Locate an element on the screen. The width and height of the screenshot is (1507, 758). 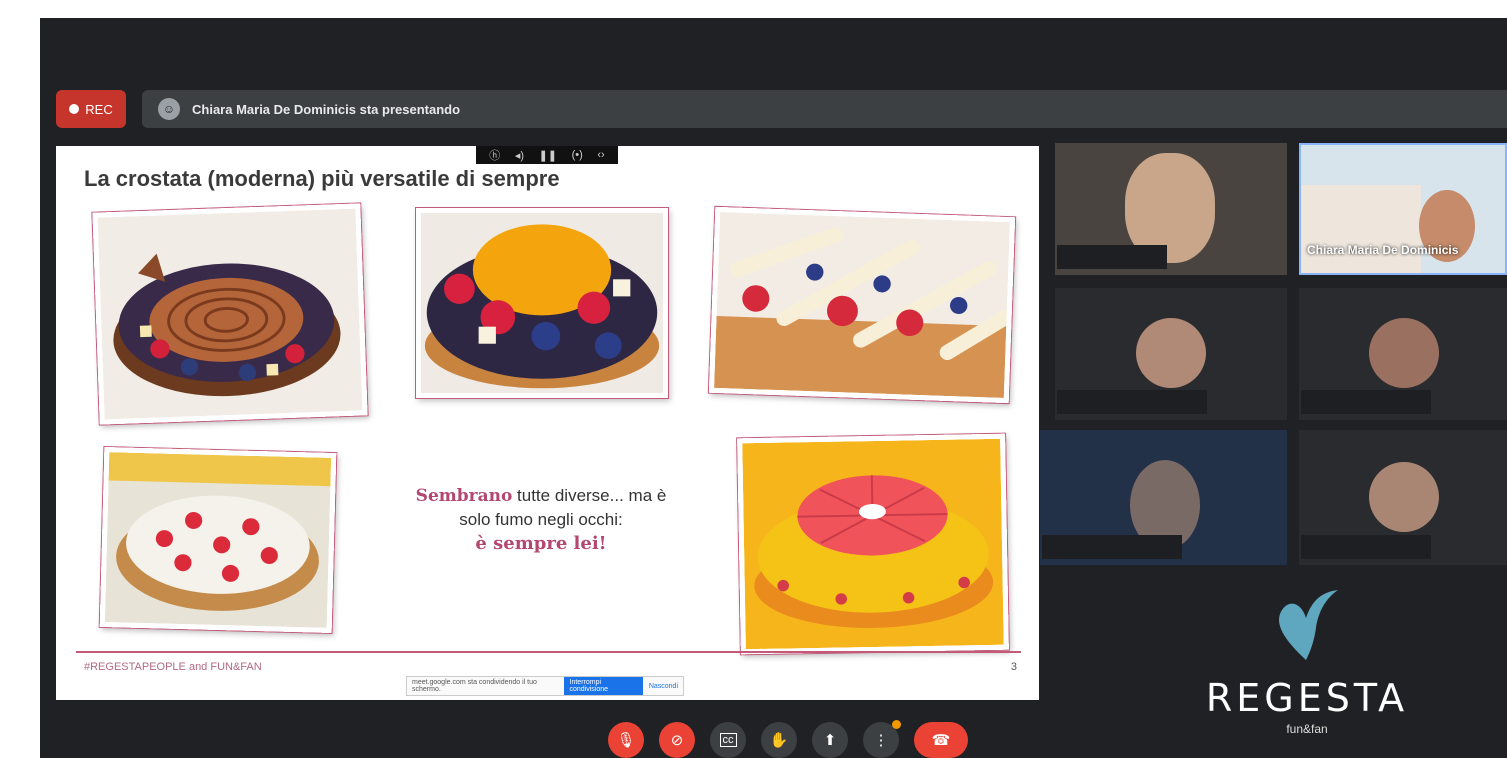
tart-photo-yellow-pink is located at coordinates (873, 544).